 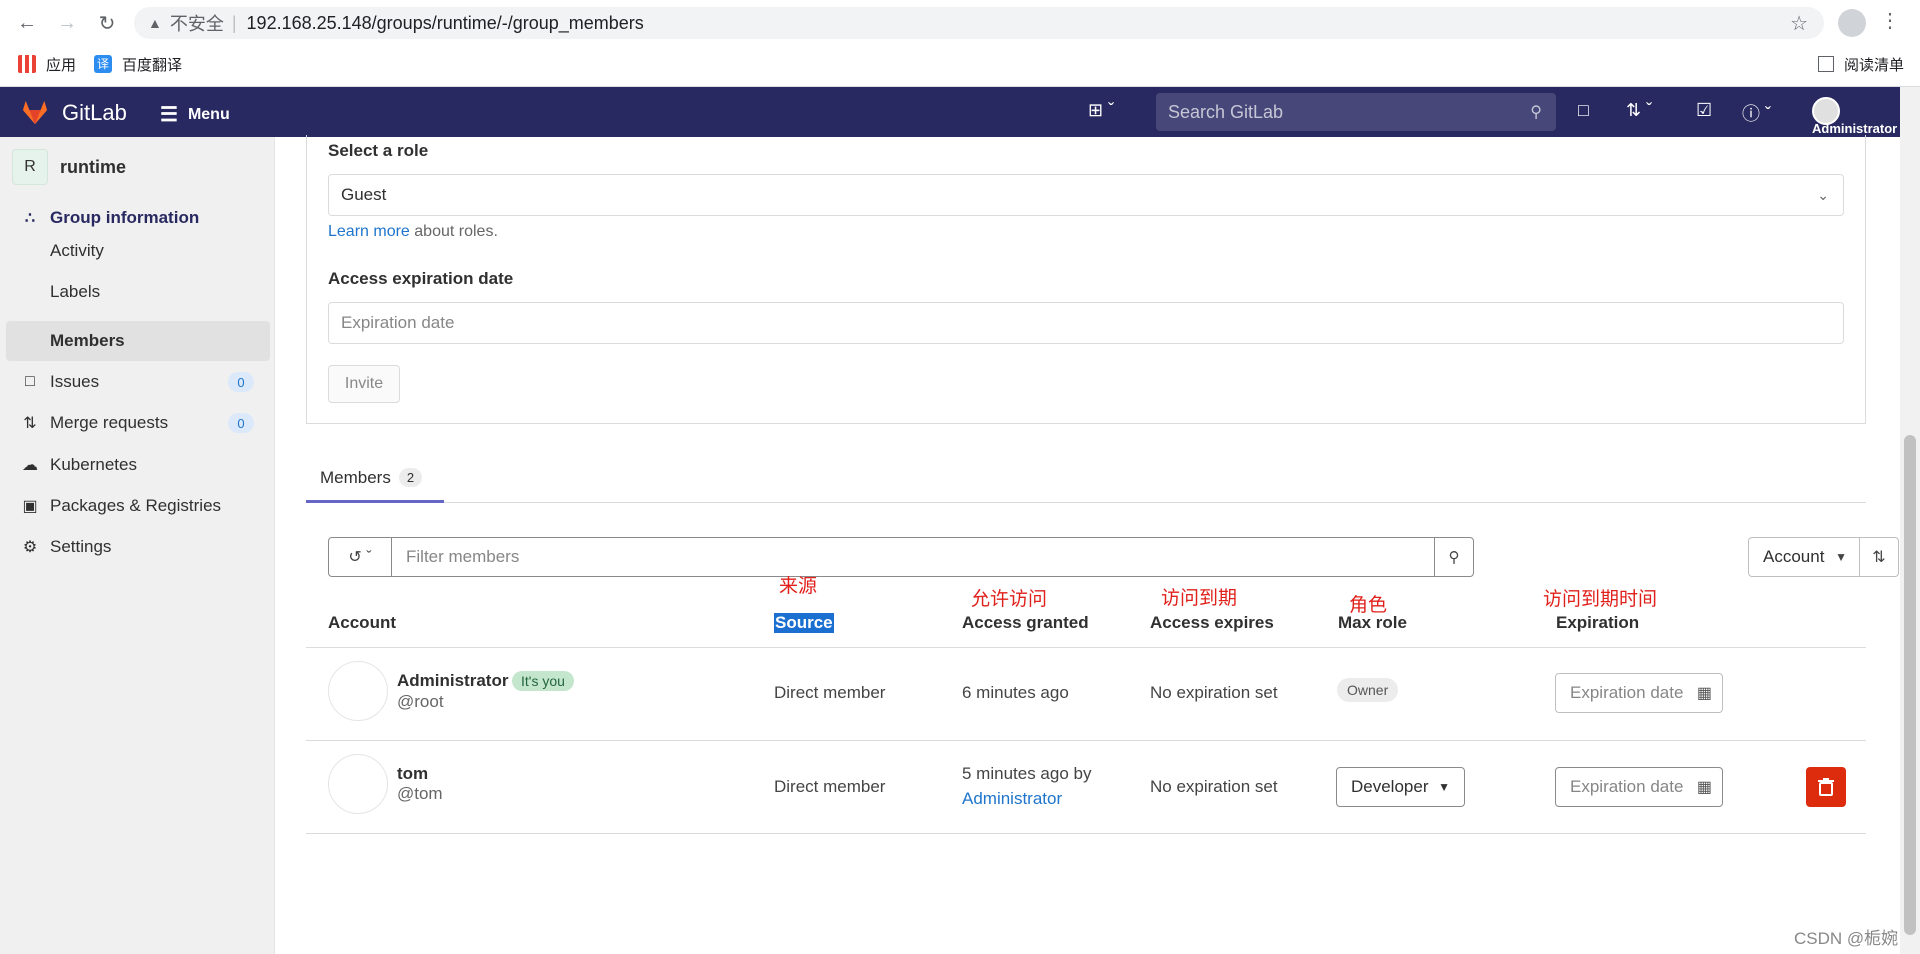 What do you see at coordinates (27, 64) in the screenshot?
I see `apps-grid-icon` at bounding box center [27, 64].